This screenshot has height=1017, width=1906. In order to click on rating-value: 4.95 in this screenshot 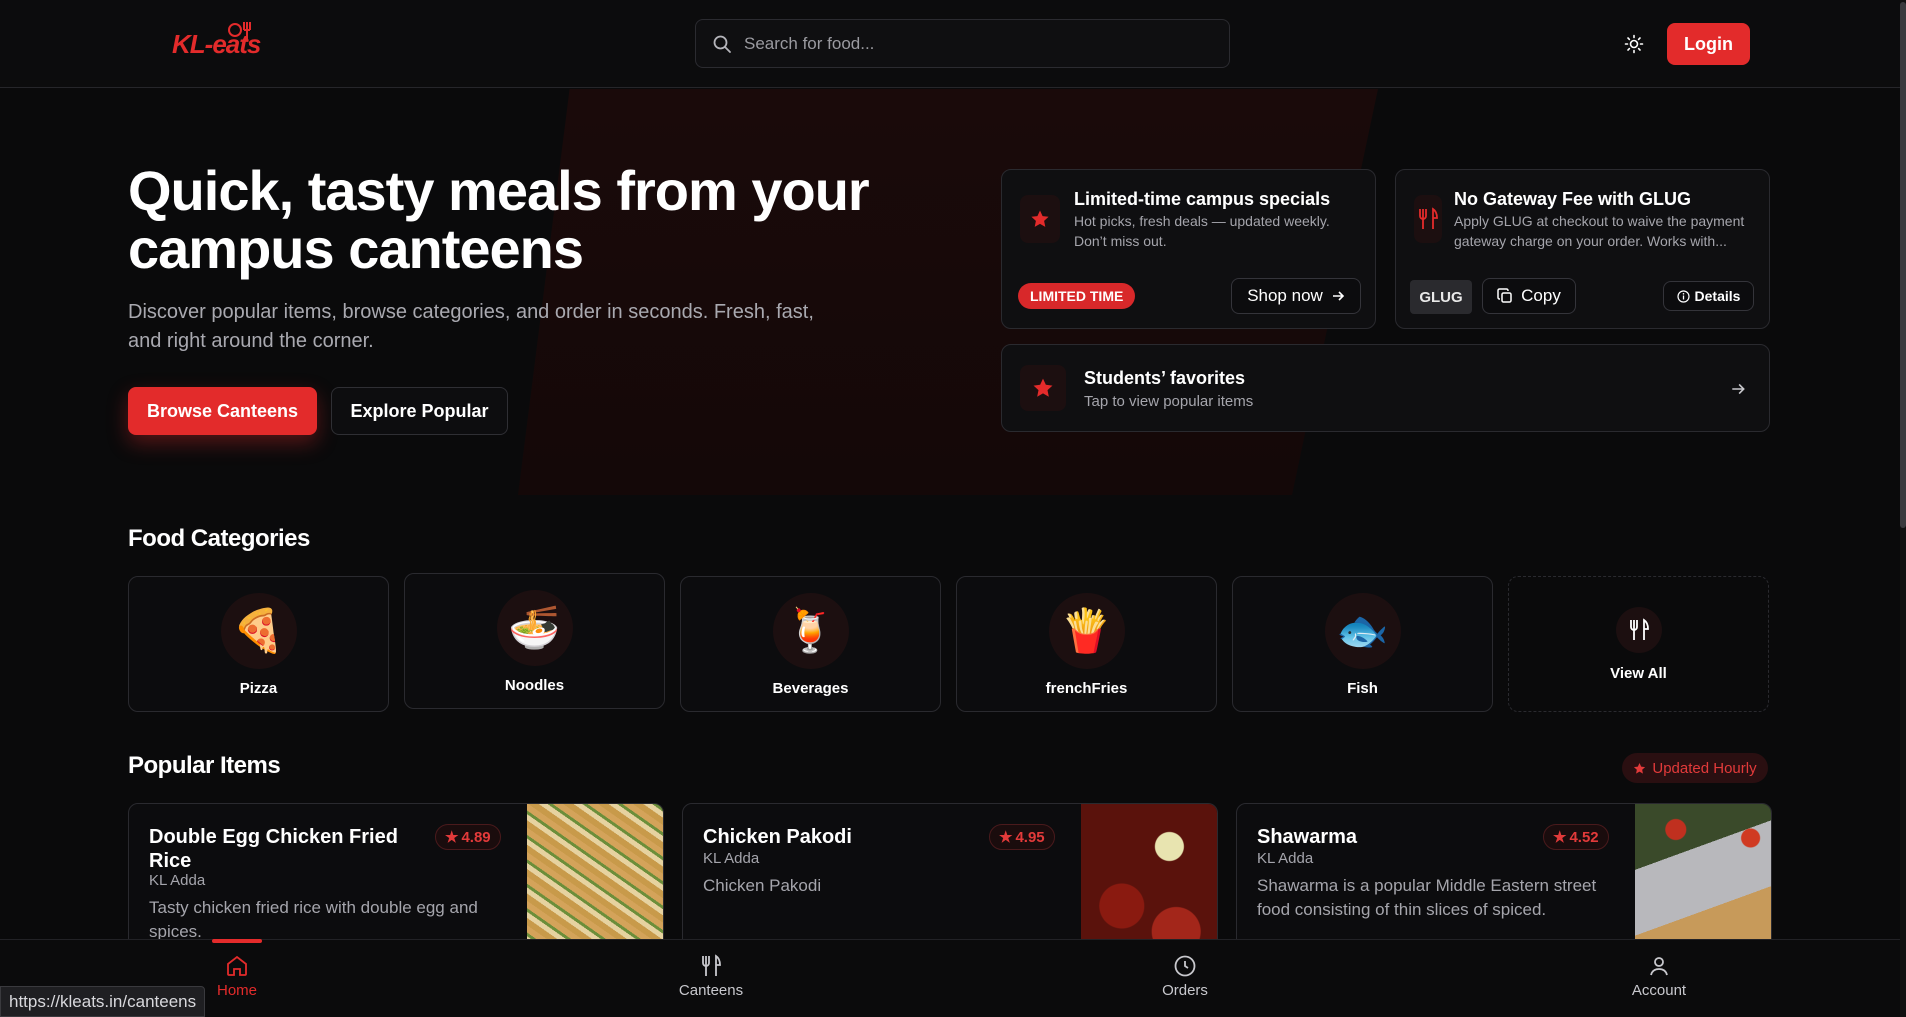, I will do `click(1030, 837)`.